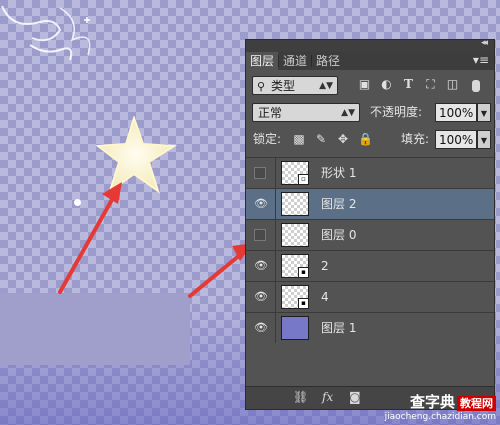 The image size is (500, 425). I want to click on fill-dropdown-arrow: ▼, so click(484, 139).